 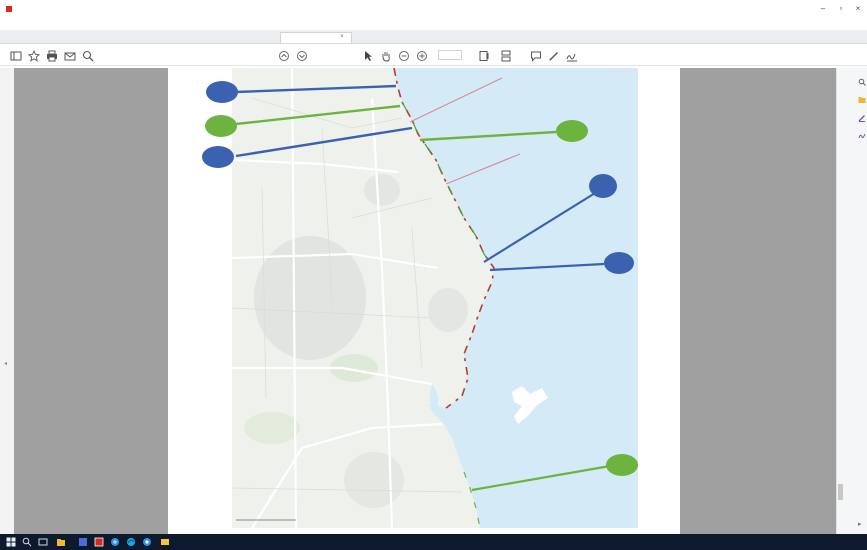 What do you see at coordinates (506, 55) in the screenshot?
I see `scroll-mode-icon` at bounding box center [506, 55].